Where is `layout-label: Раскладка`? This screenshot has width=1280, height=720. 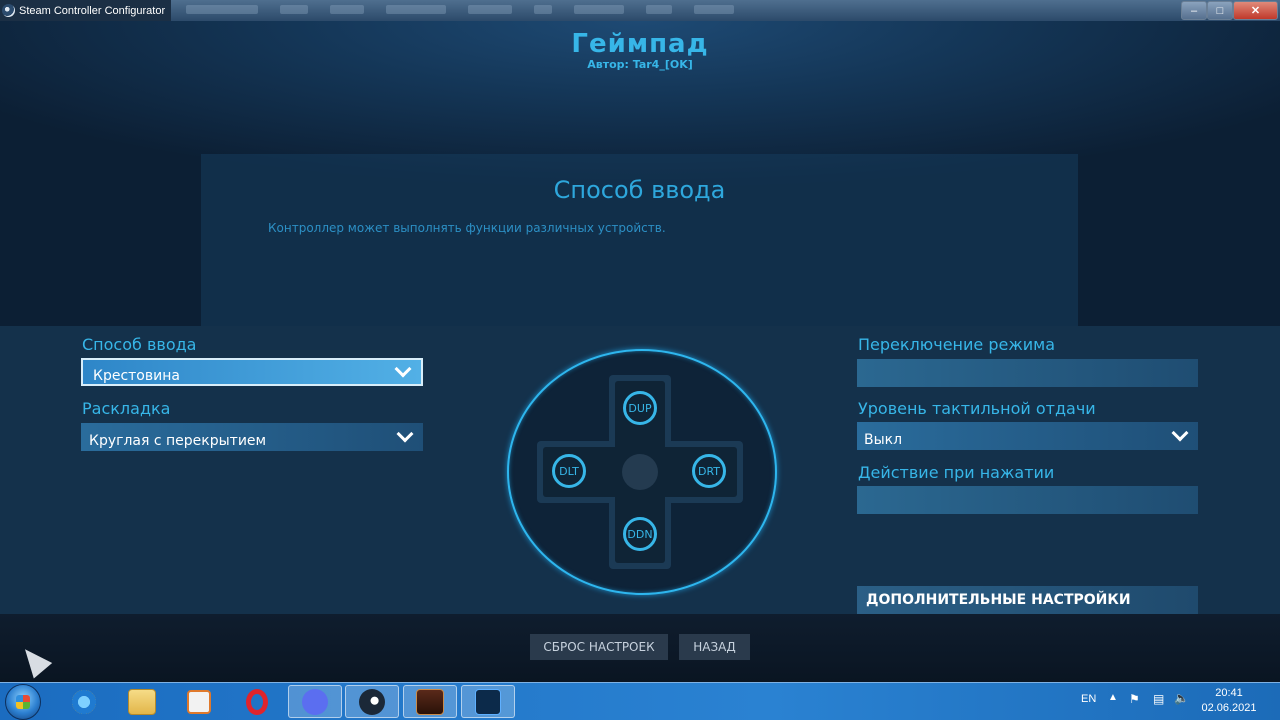
layout-label: Раскладка is located at coordinates (126, 408).